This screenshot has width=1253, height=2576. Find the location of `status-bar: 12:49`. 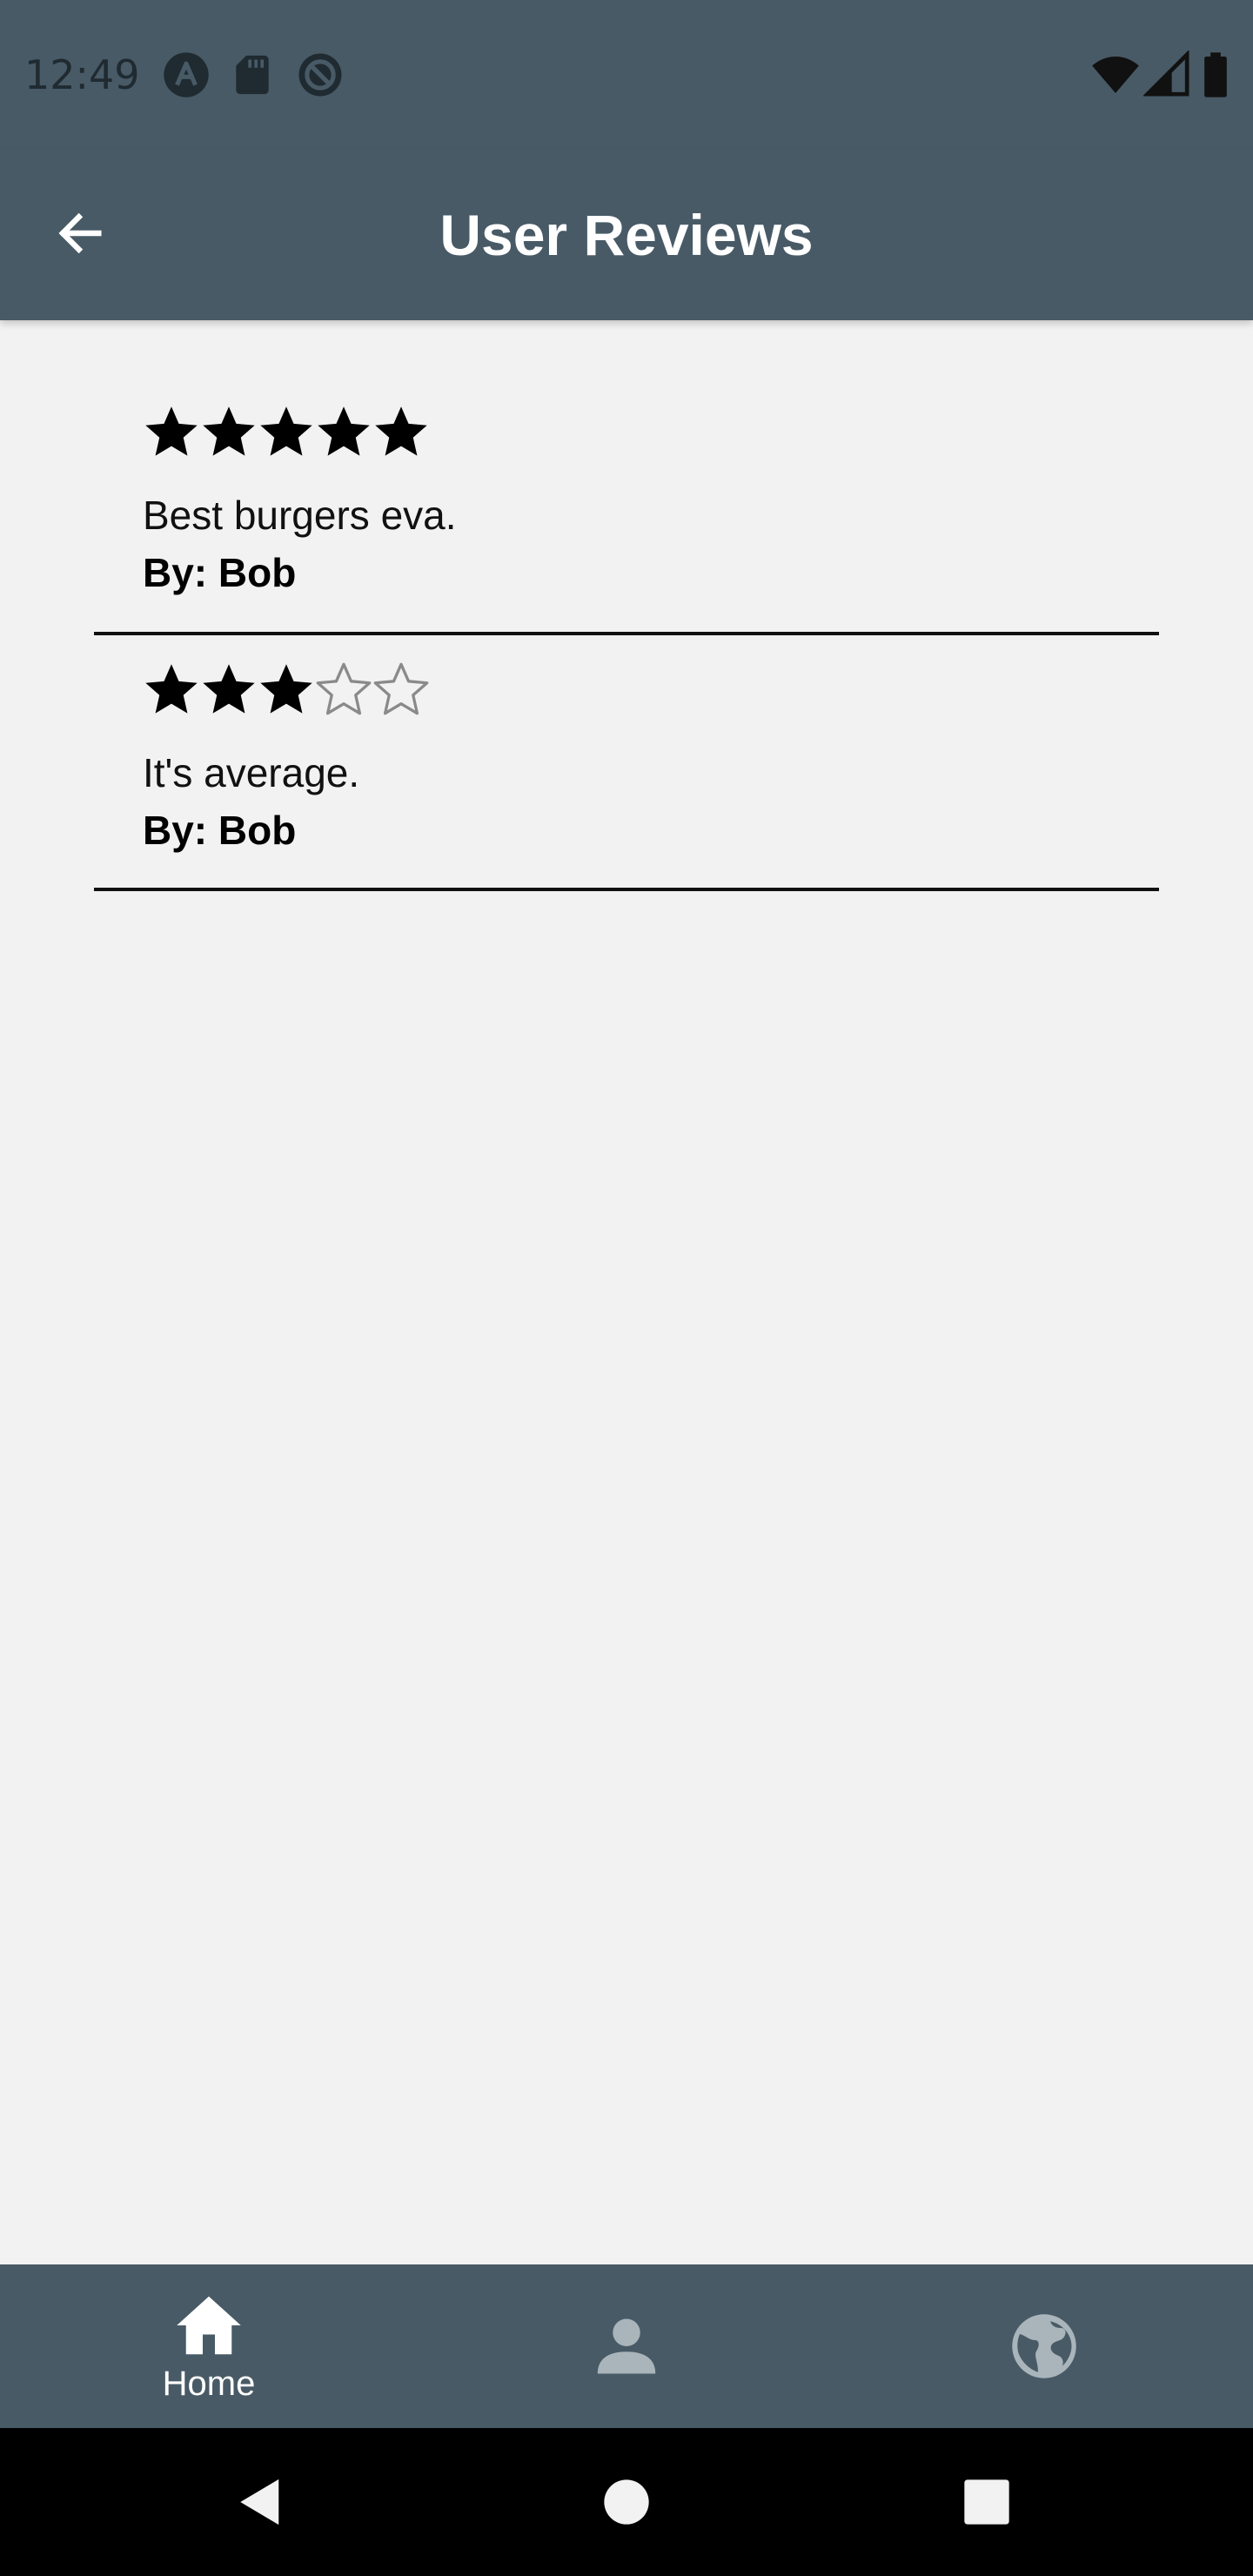

status-bar: 12:49 is located at coordinates (626, 75).